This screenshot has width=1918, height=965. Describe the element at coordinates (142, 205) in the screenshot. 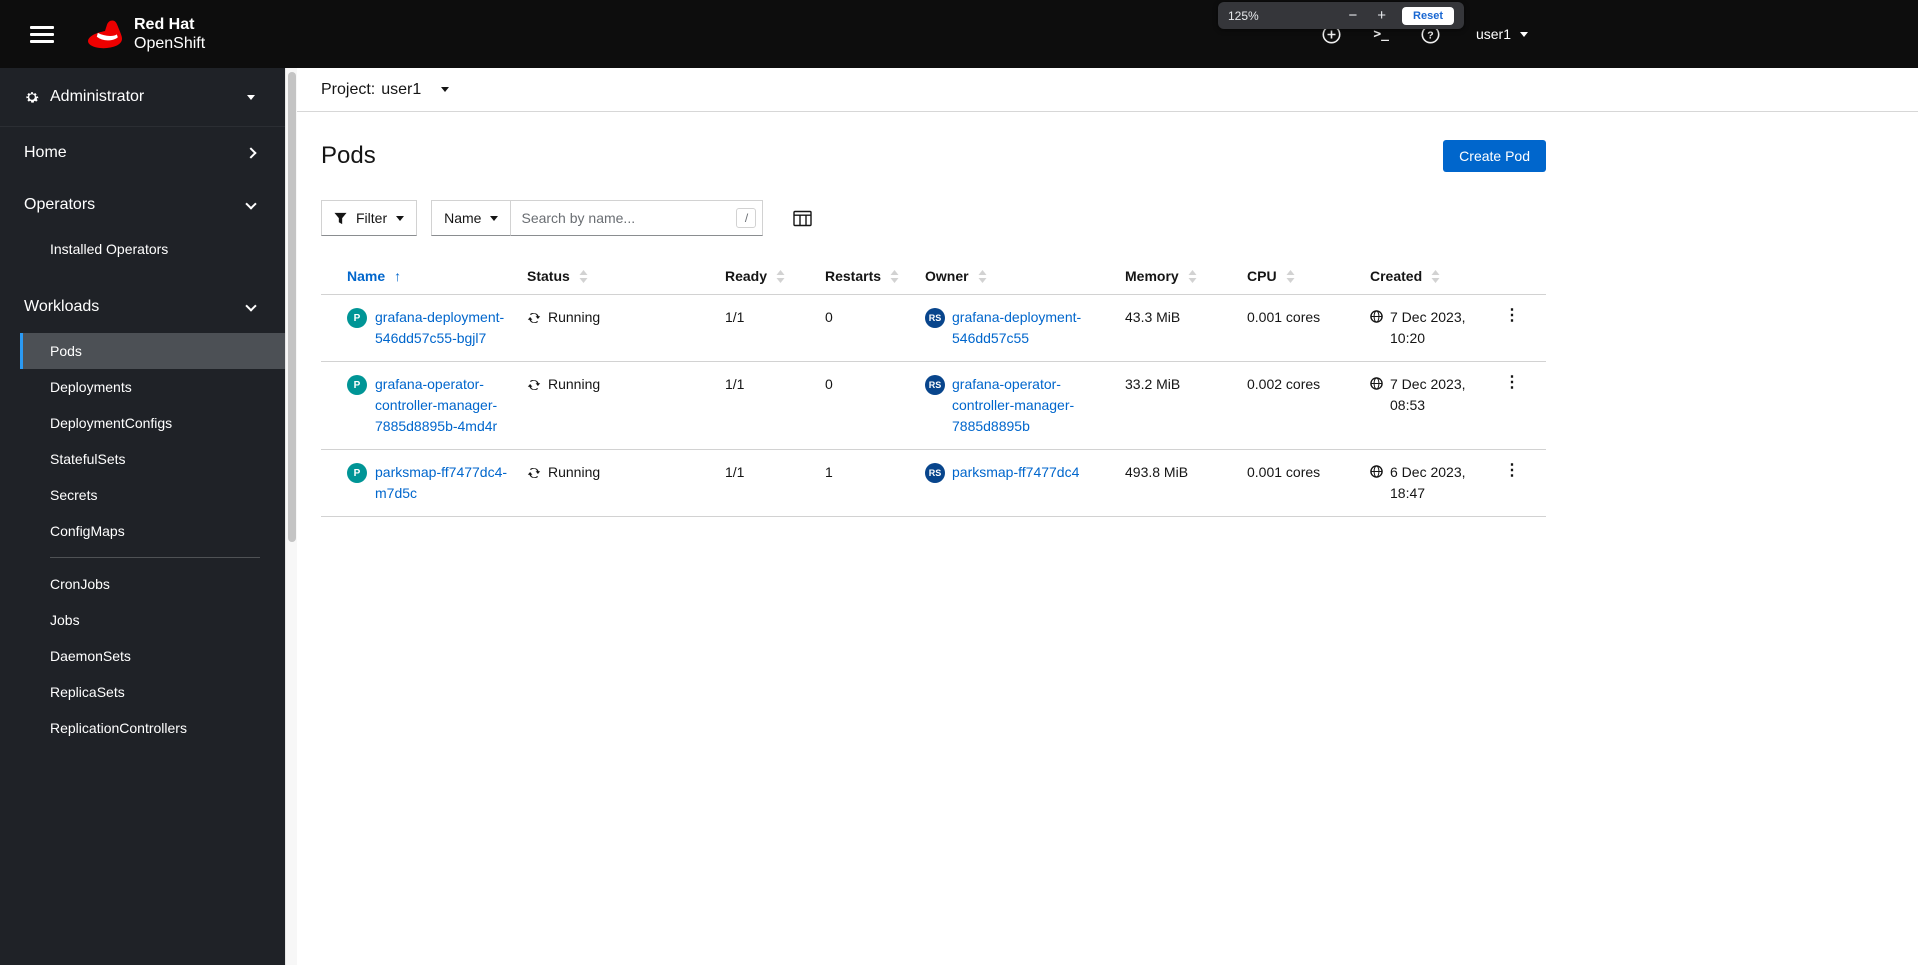

I see `sidebar-item-operators: Operators` at that location.